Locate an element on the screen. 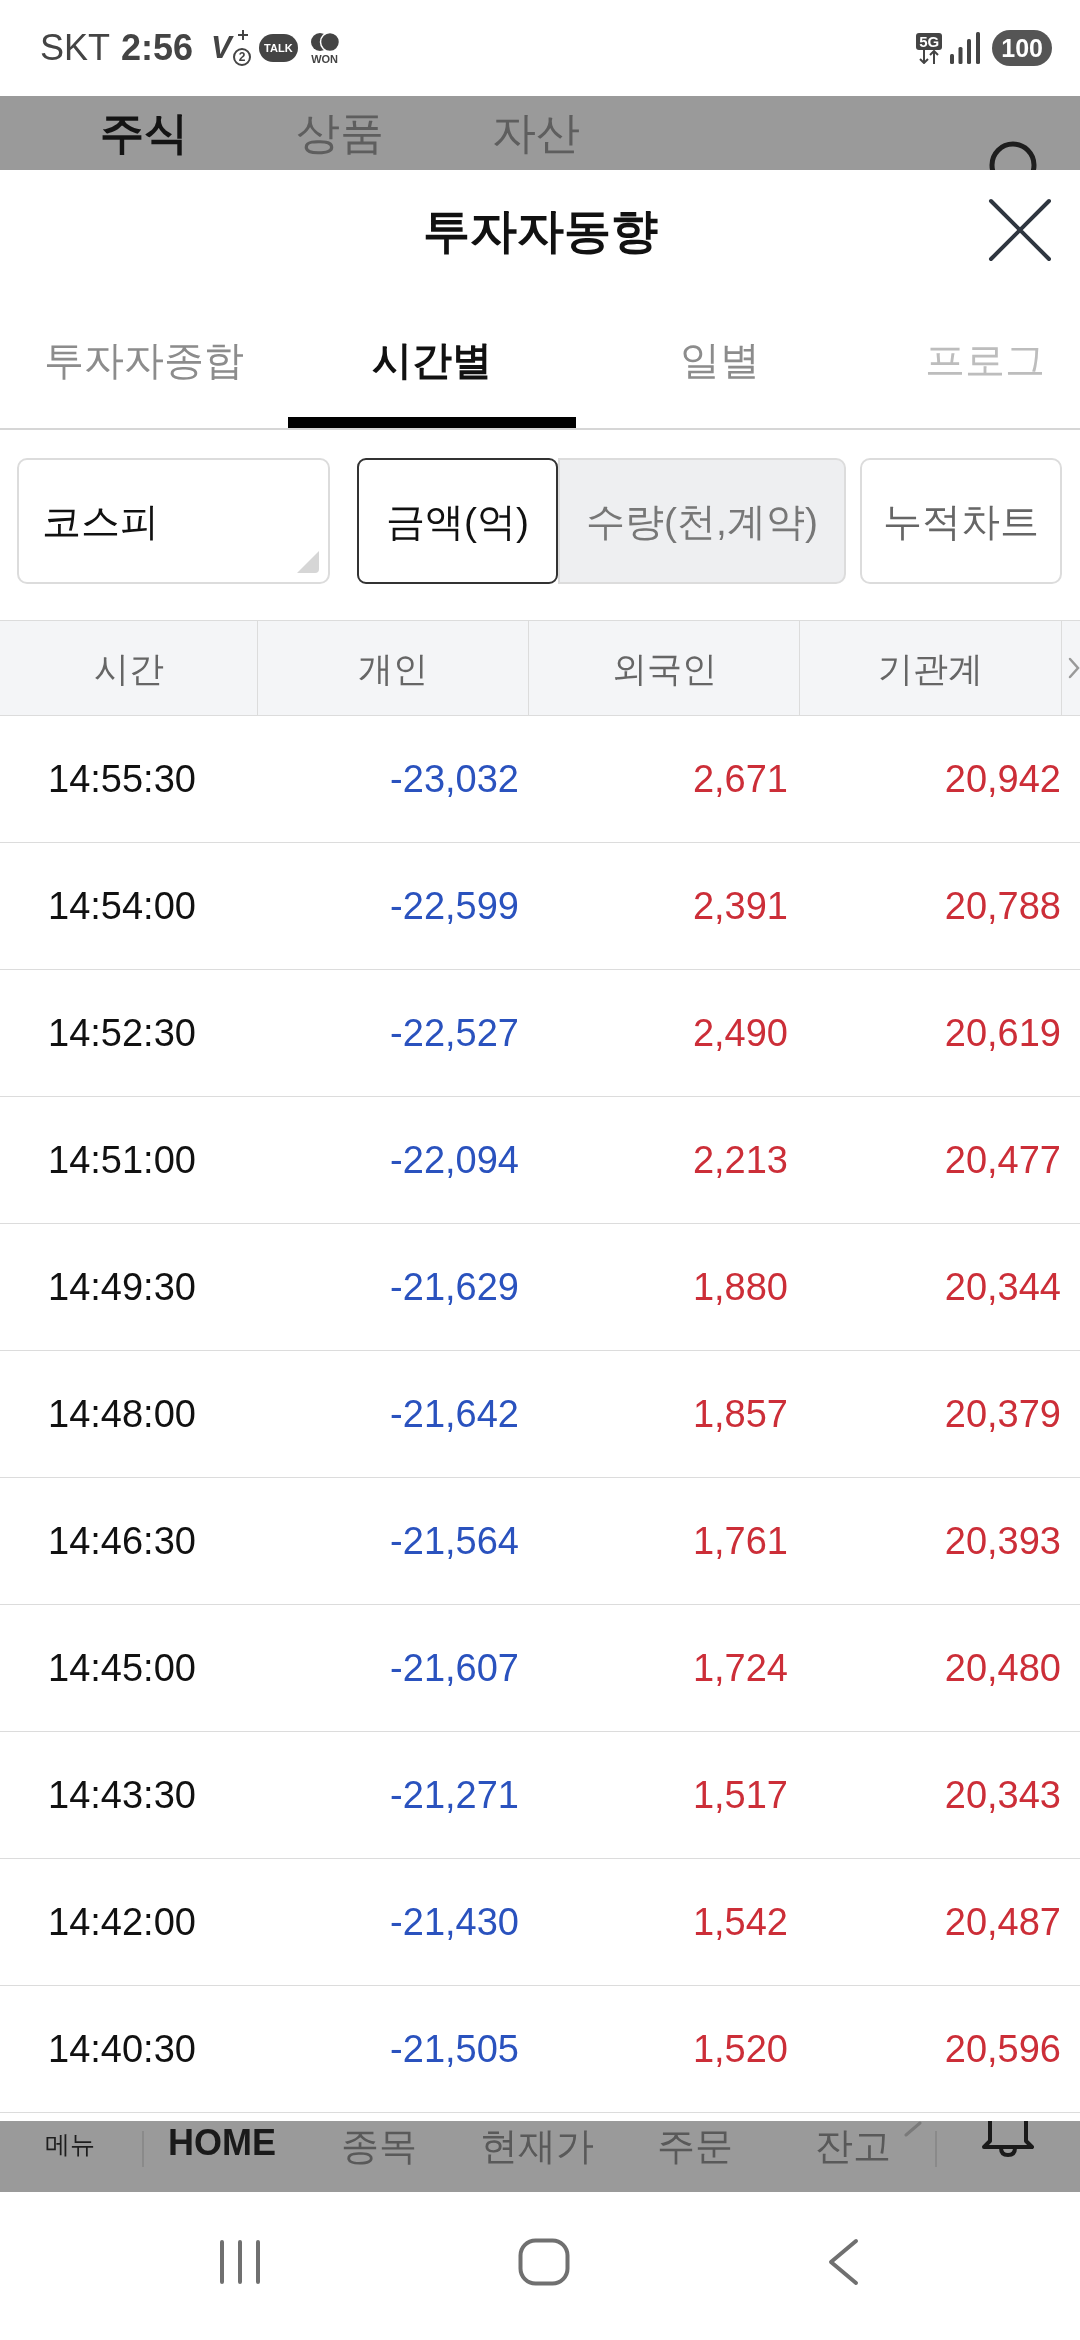  table-cell-text: 1,761 is located at coordinates (740, 1541).